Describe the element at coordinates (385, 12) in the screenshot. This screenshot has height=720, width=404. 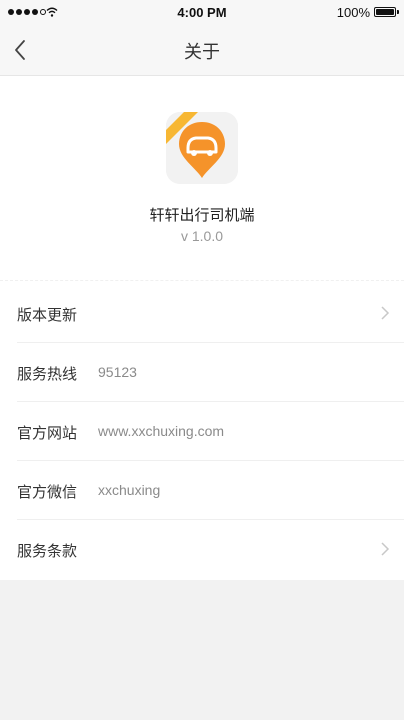
I see `battery-icon` at that location.